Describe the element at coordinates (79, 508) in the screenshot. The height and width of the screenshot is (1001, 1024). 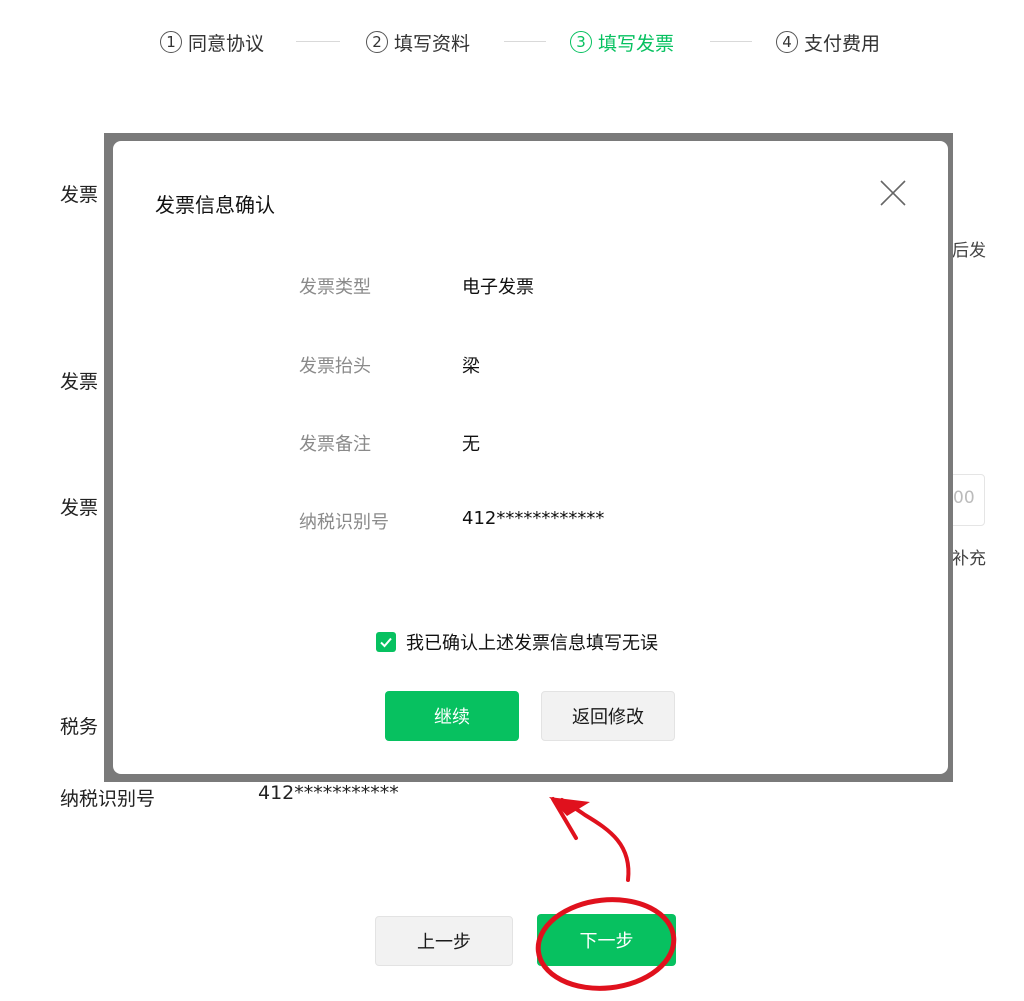
I see `invoice-note-label: 发票` at that location.